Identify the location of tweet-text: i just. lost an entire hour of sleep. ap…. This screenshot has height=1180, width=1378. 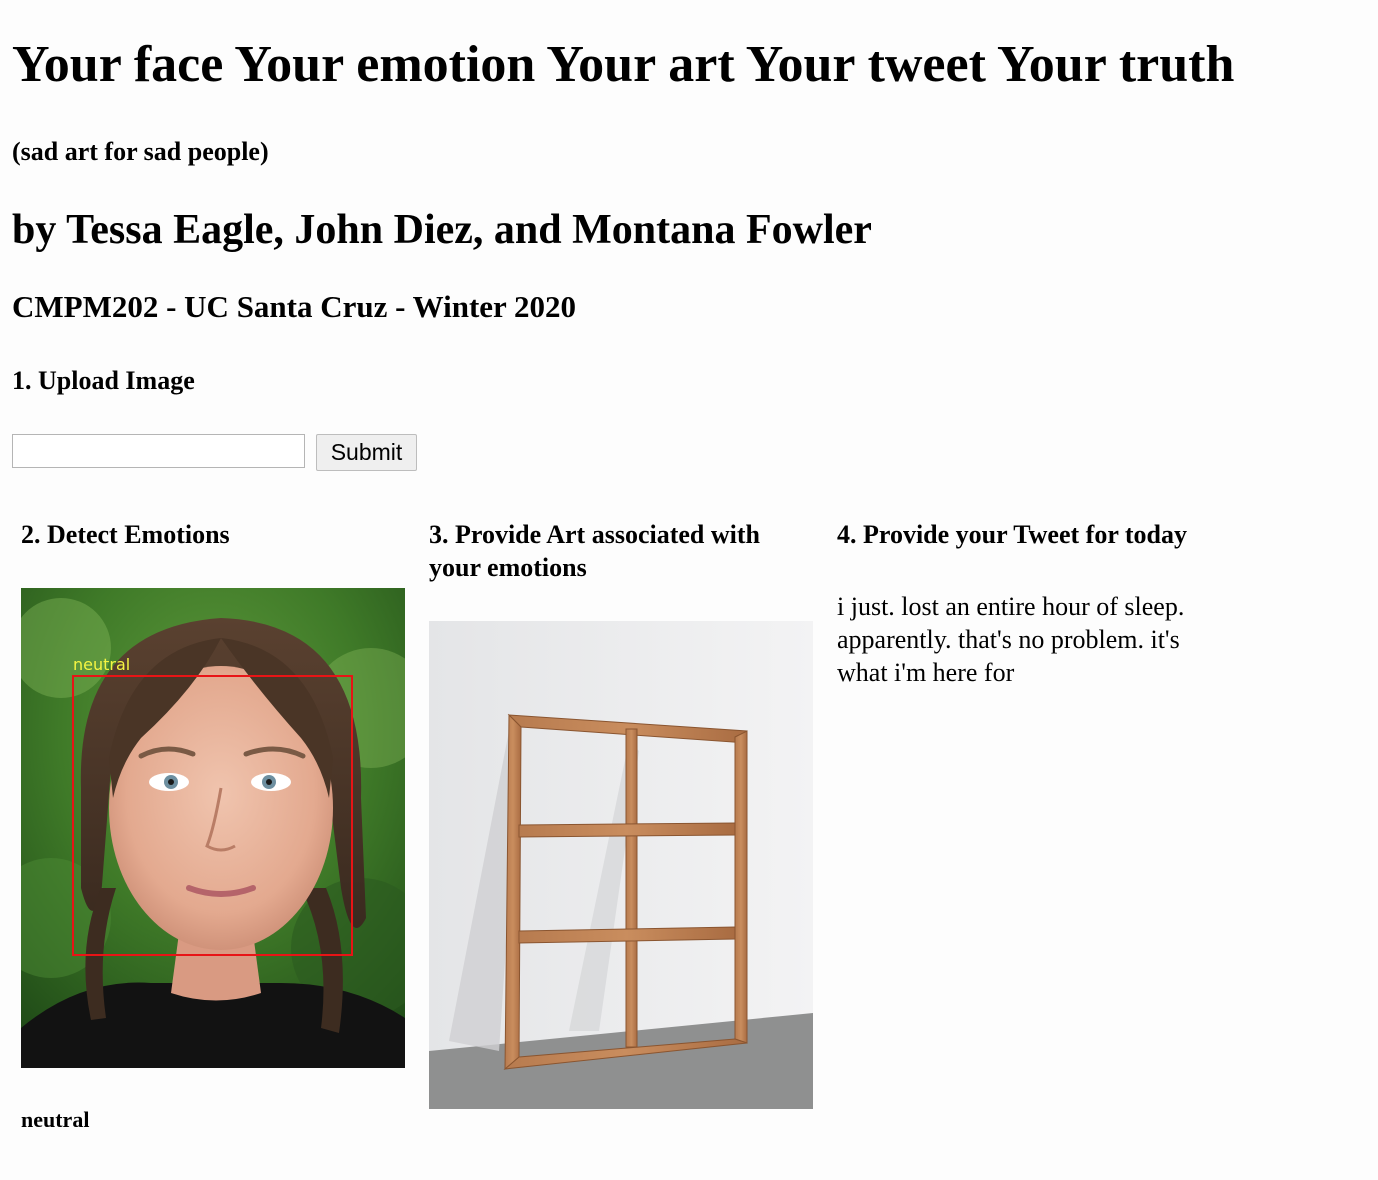
(1011, 639).